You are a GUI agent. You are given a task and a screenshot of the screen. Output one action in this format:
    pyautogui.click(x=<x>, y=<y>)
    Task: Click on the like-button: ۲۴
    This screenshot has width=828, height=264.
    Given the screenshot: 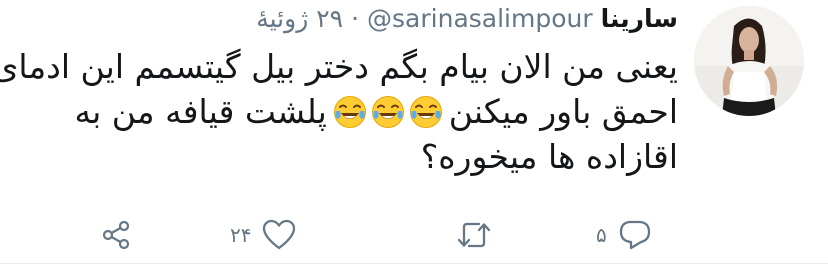 What is the action you would take?
    pyautogui.click(x=263, y=235)
    